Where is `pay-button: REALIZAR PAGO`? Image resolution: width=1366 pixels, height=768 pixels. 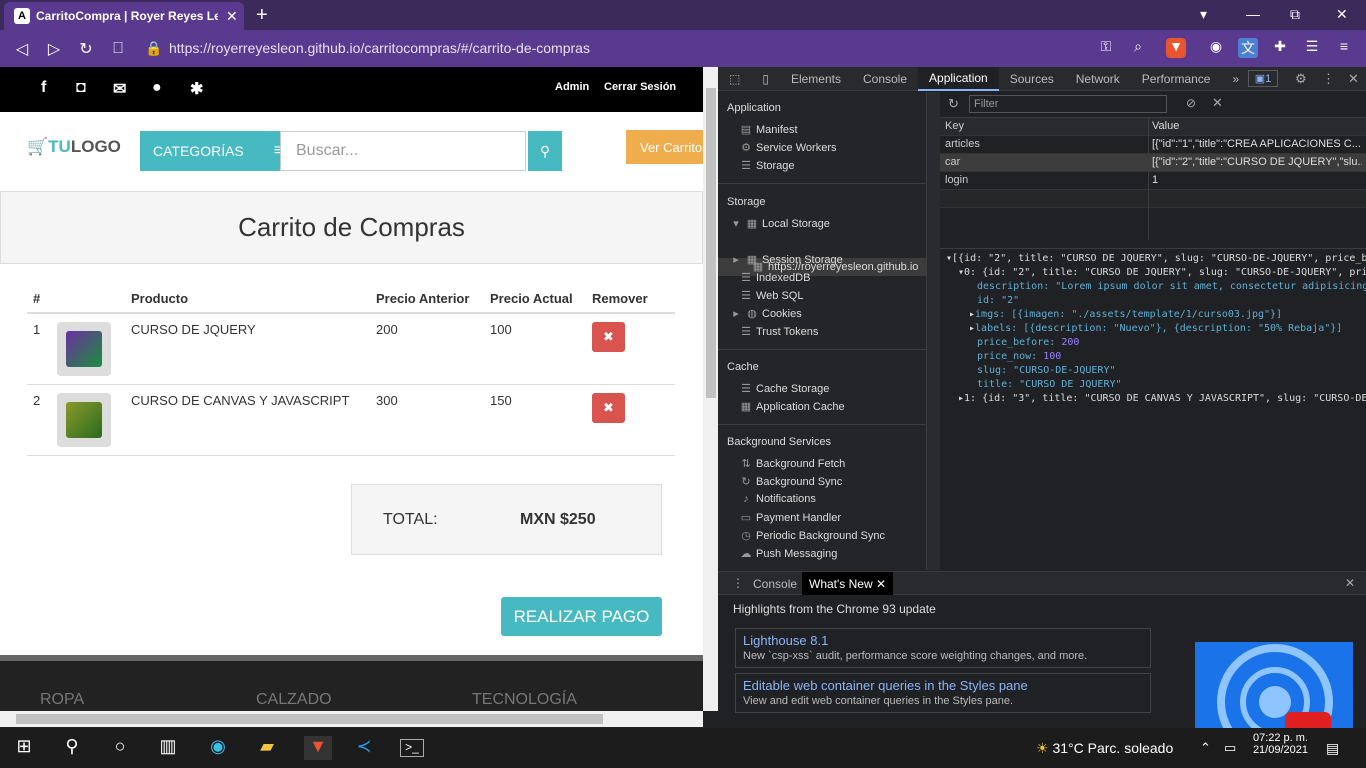
pay-button: REALIZAR PAGO is located at coordinates (581, 616).